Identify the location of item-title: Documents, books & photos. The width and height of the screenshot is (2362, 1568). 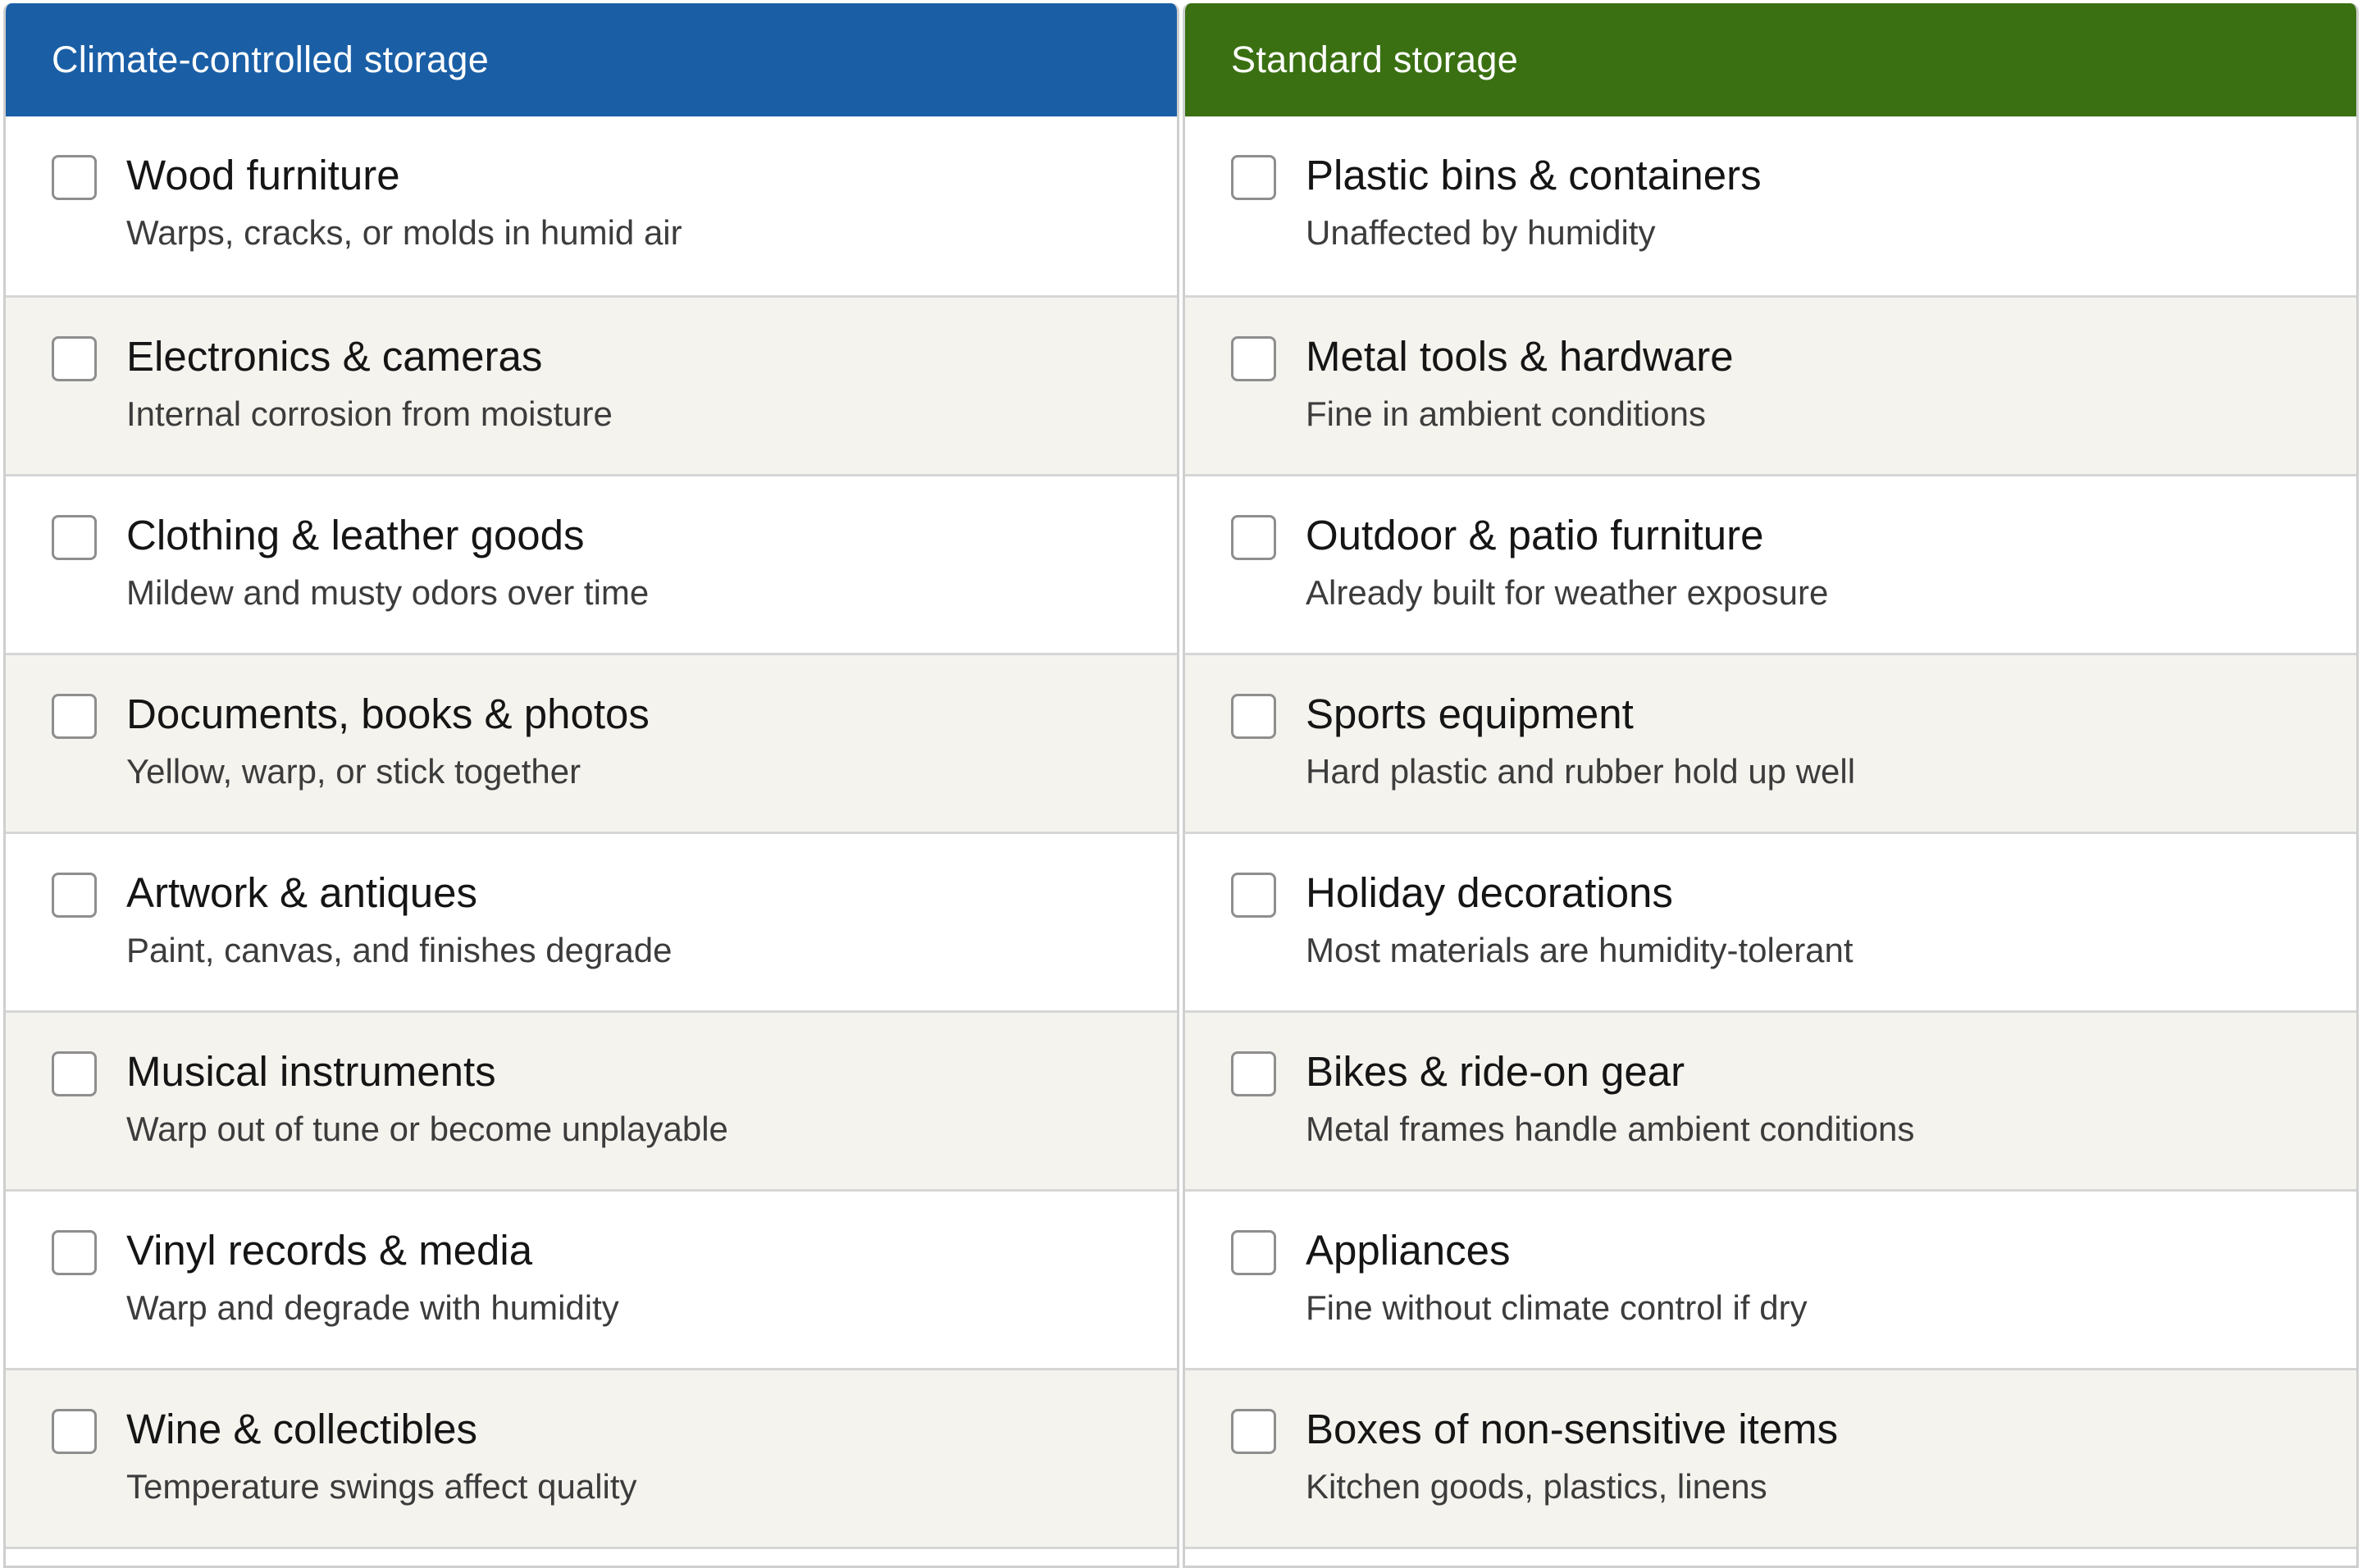
(388, 714).